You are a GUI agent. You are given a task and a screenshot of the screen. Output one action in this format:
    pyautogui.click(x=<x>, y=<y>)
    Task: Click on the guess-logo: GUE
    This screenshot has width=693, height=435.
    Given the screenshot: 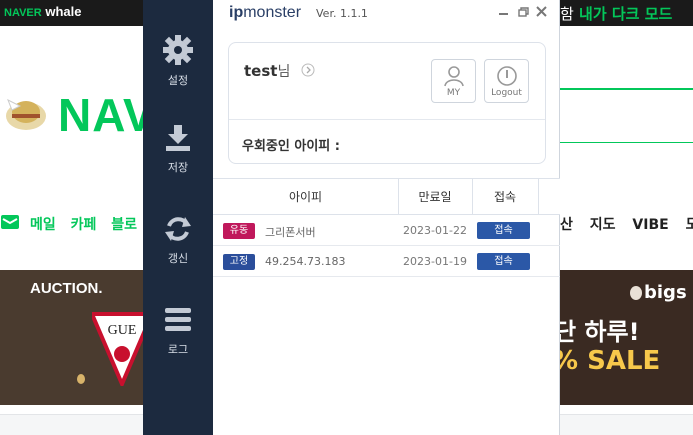 What is the action you would take?
    pyautogui.click(x=117, y=348)
    